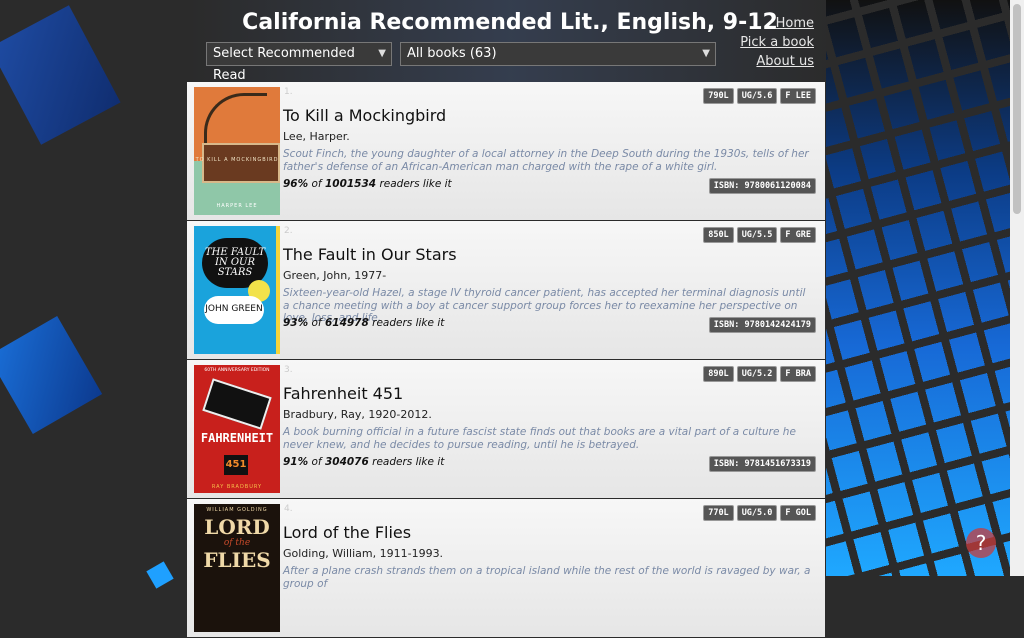 The image size is (1024, 638). Describe the element at coordinates (777, 61) in the screenshot. I see `nav-about-link: About us` at that location.